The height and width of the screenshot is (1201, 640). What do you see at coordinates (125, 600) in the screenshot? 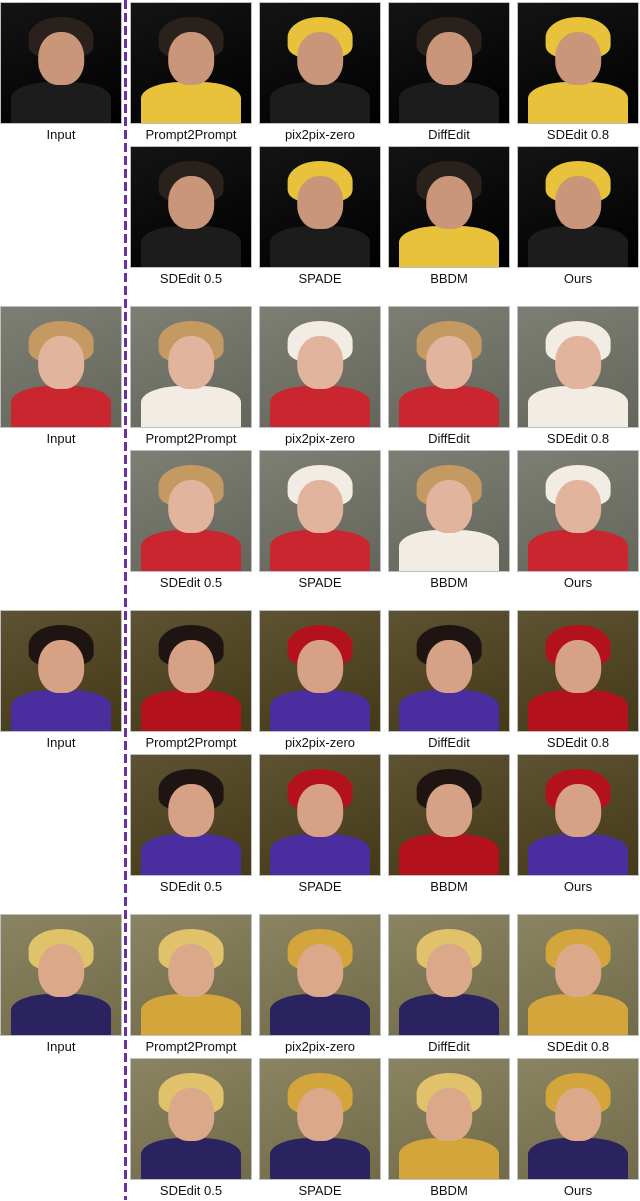
I see `dashed-divider` at bounding box center [125, 600].